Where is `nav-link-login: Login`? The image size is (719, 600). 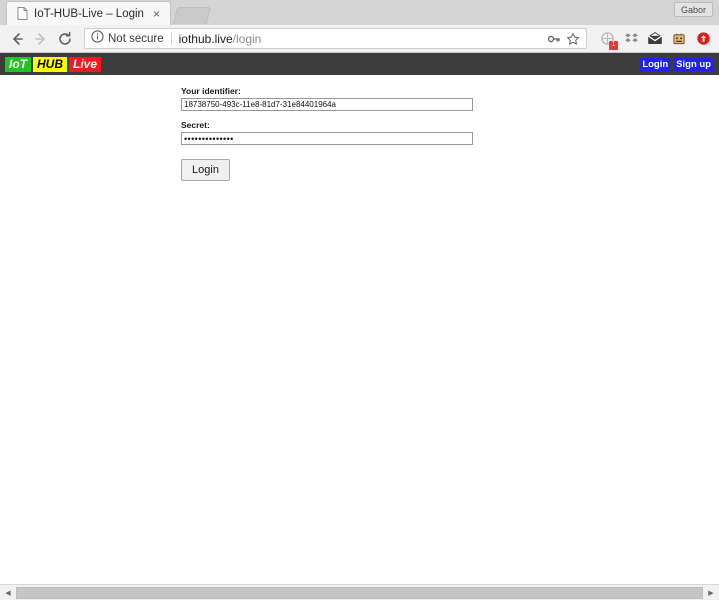 nav-link-login: Login is located at coordinates (655, 64).